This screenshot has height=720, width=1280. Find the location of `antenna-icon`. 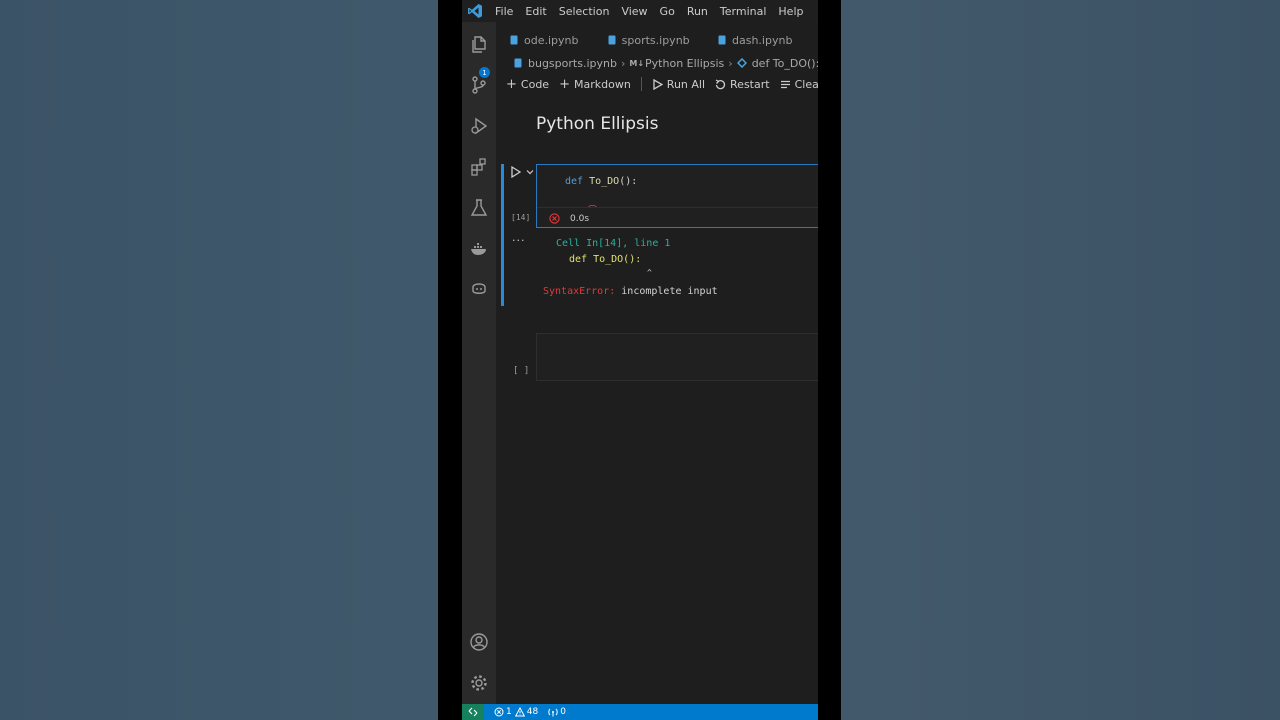

antenna-icon is located at coordinates (553, 712).